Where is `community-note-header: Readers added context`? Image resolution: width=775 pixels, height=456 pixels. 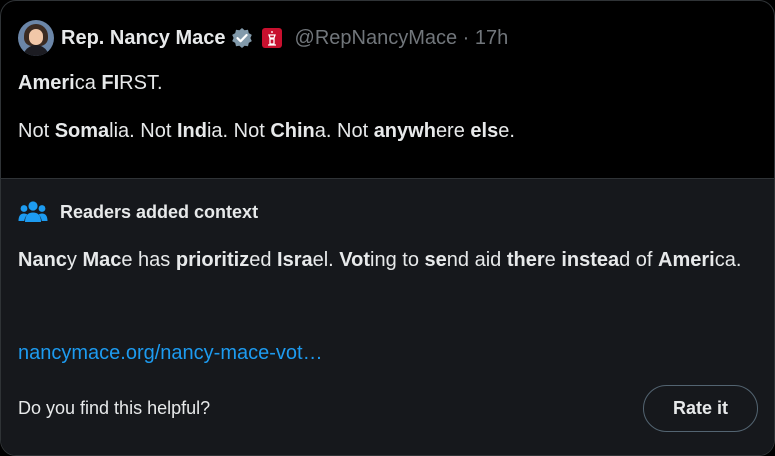
community-note-header: Readers added context is located at coordinates (138, 212).